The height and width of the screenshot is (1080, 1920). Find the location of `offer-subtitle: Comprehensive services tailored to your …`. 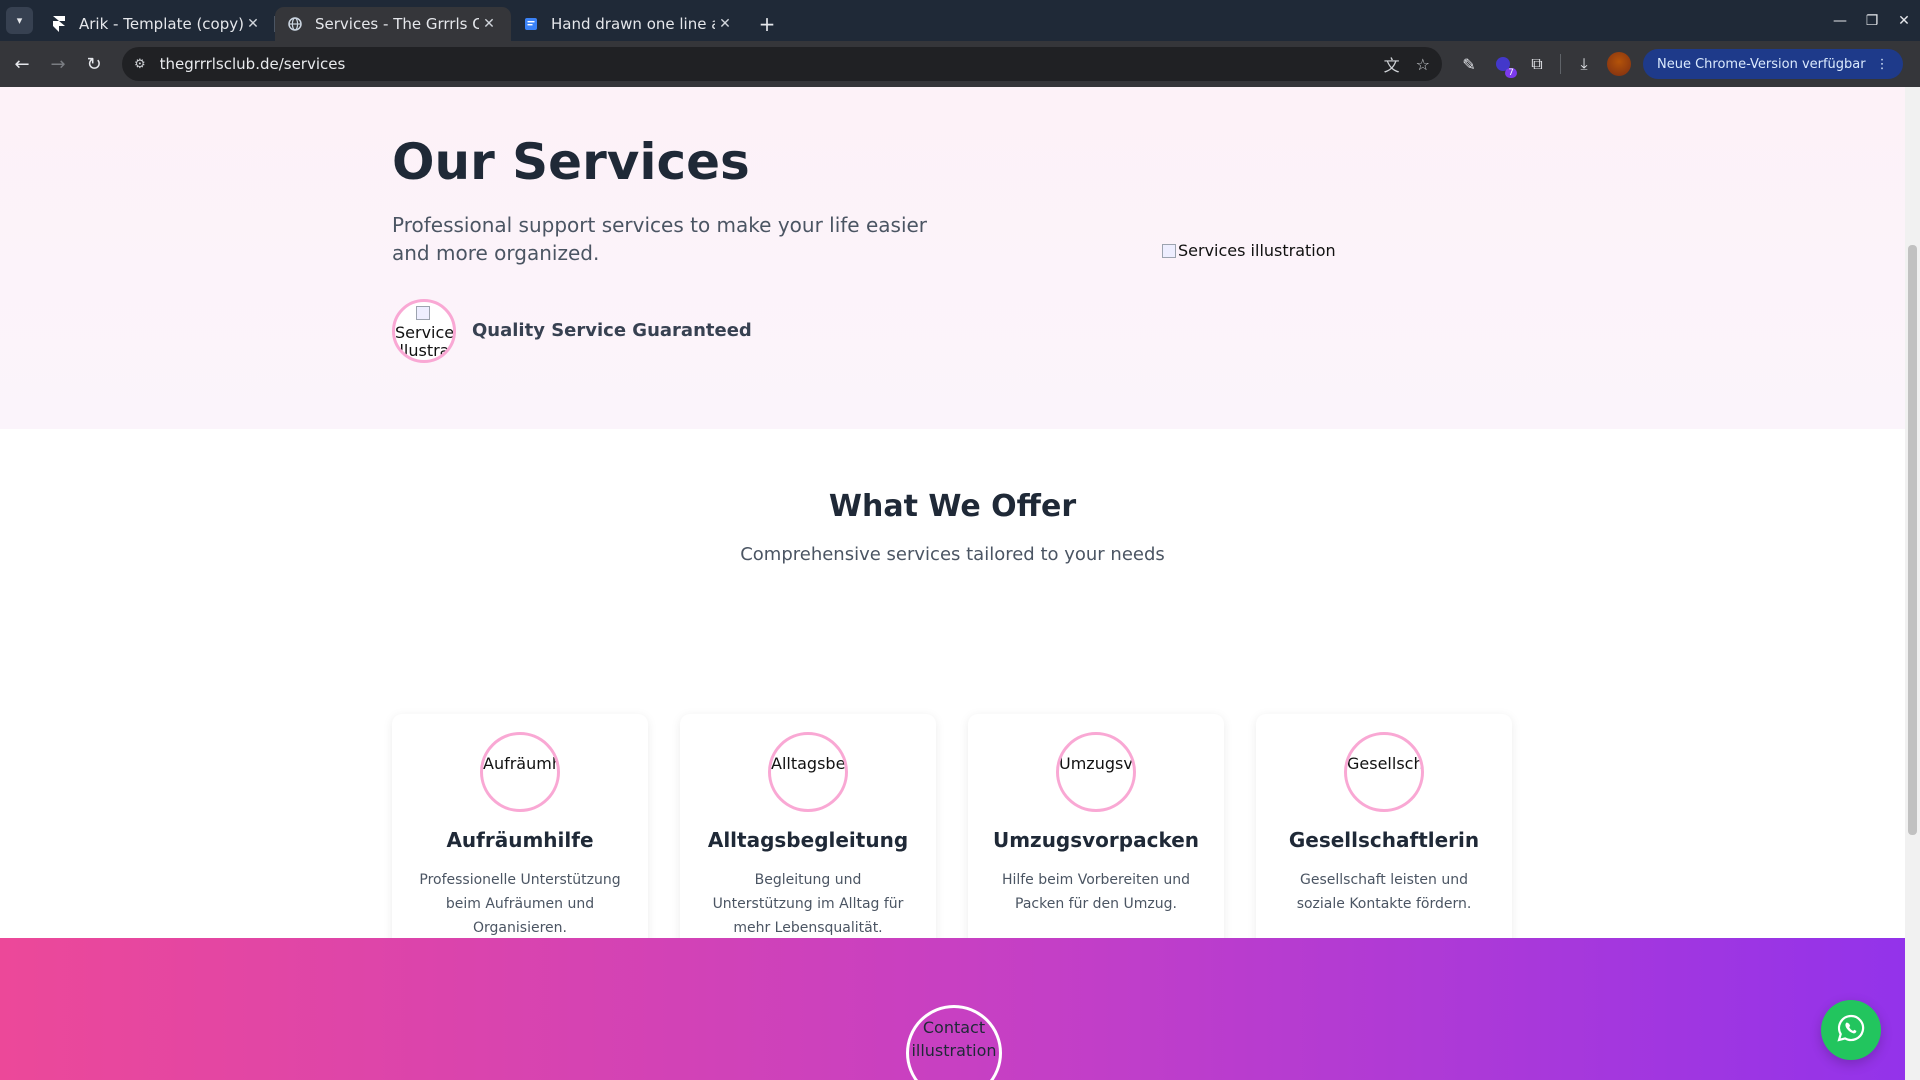

offer-subtitle: Comprehensive services tailored to your … is located at coordinates (952, 554).